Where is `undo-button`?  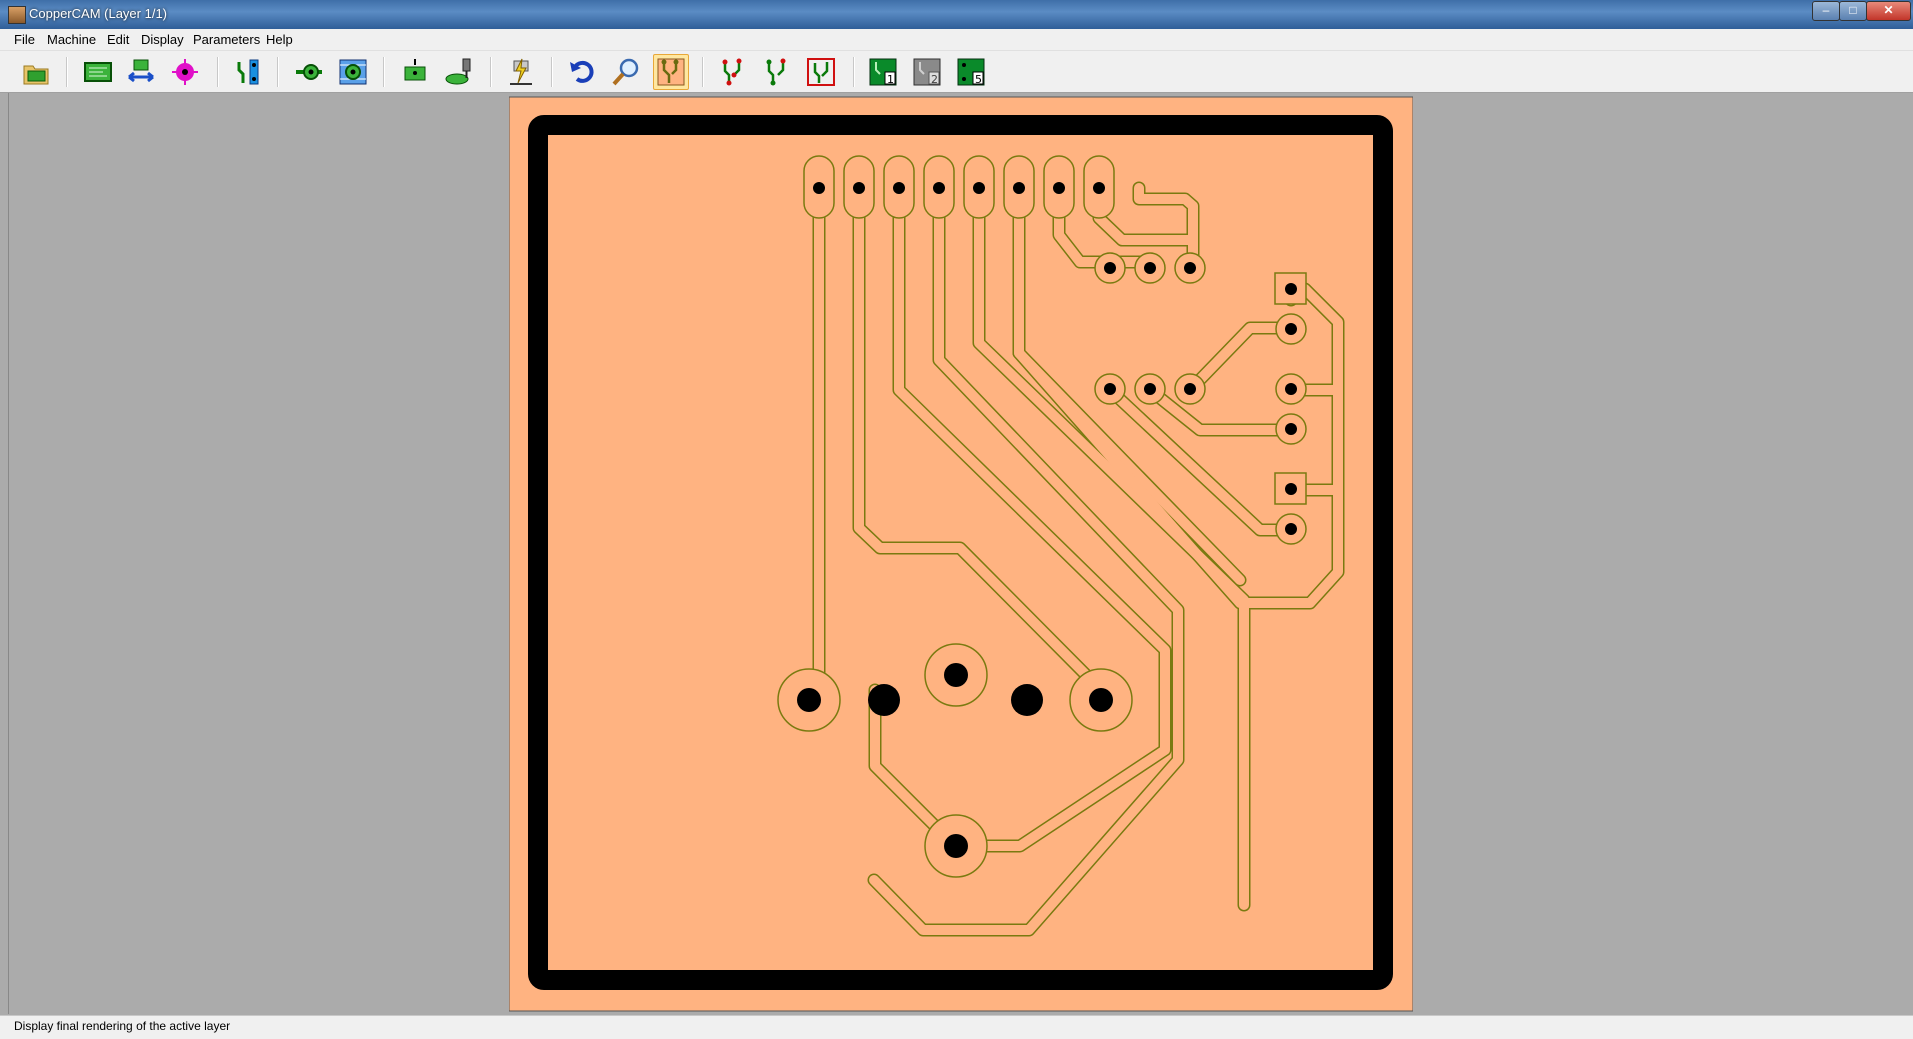
undo-button is located at coordinates (582, 72).